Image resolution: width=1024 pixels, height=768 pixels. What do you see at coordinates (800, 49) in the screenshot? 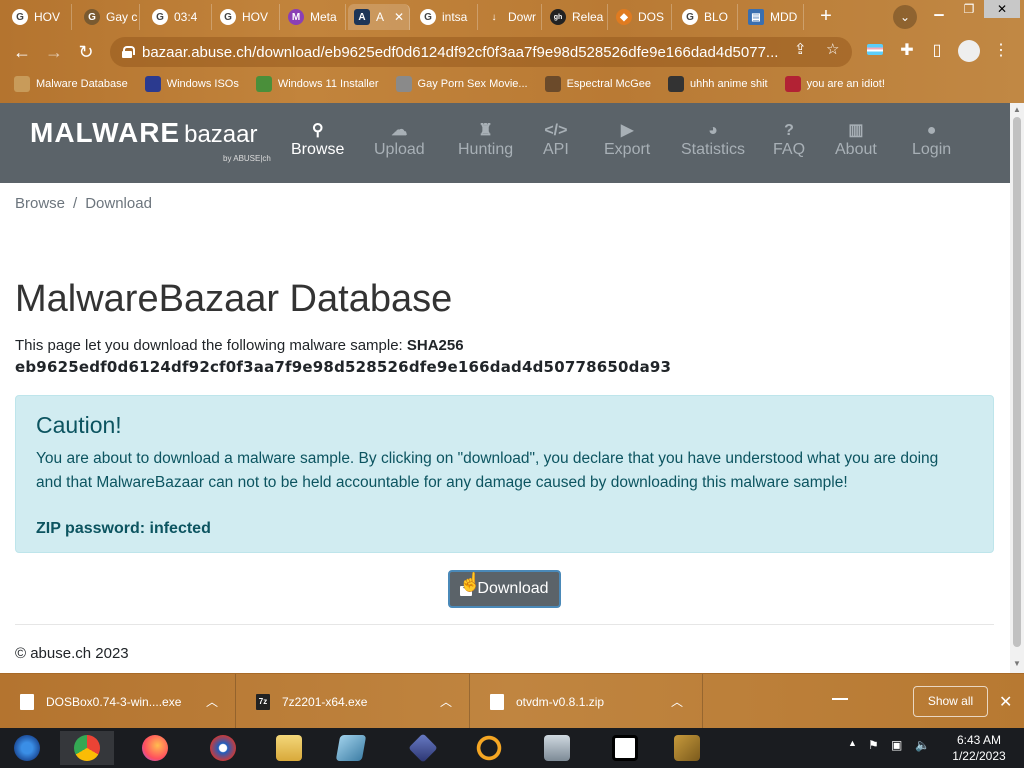
I see `share-icon: ⇪` at bounding box center [800, 49].